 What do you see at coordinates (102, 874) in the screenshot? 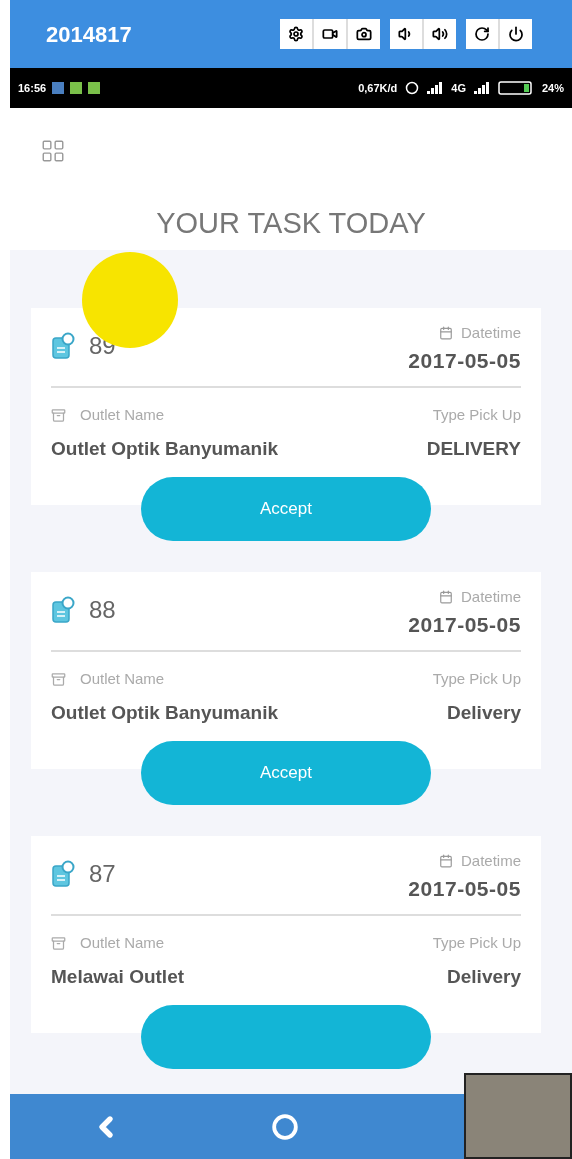
I see `task-number: 87` at bounding box center [102, 874].